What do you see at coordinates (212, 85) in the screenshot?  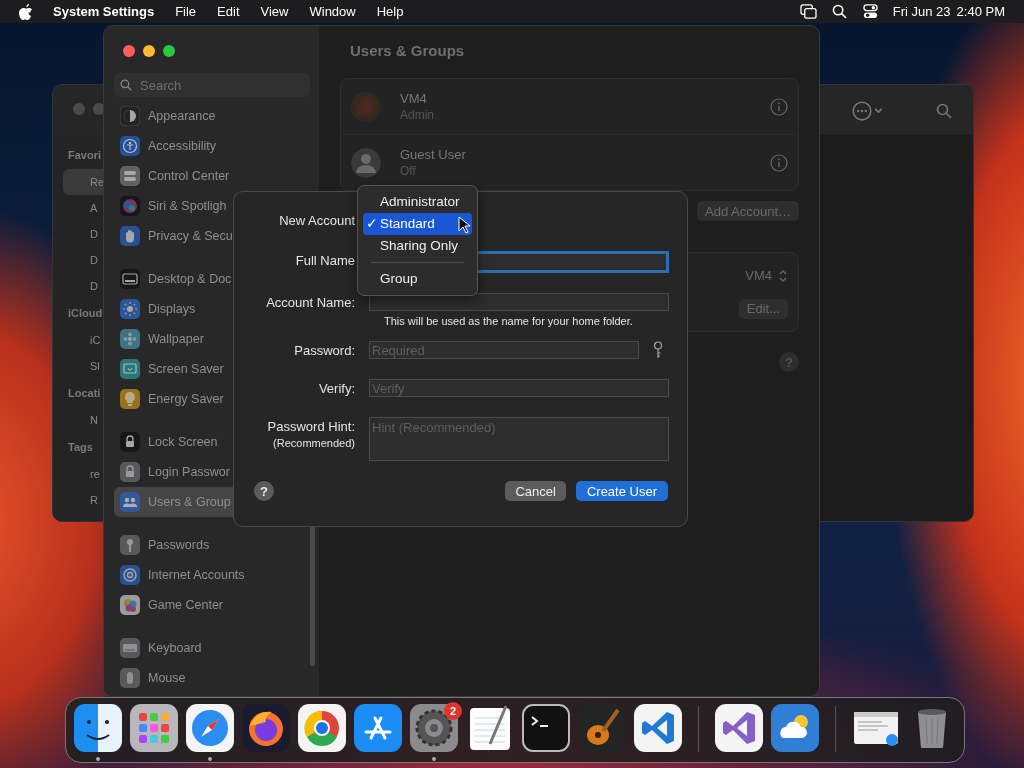 I see `search-field: Search` at bounding box center [212, 85].